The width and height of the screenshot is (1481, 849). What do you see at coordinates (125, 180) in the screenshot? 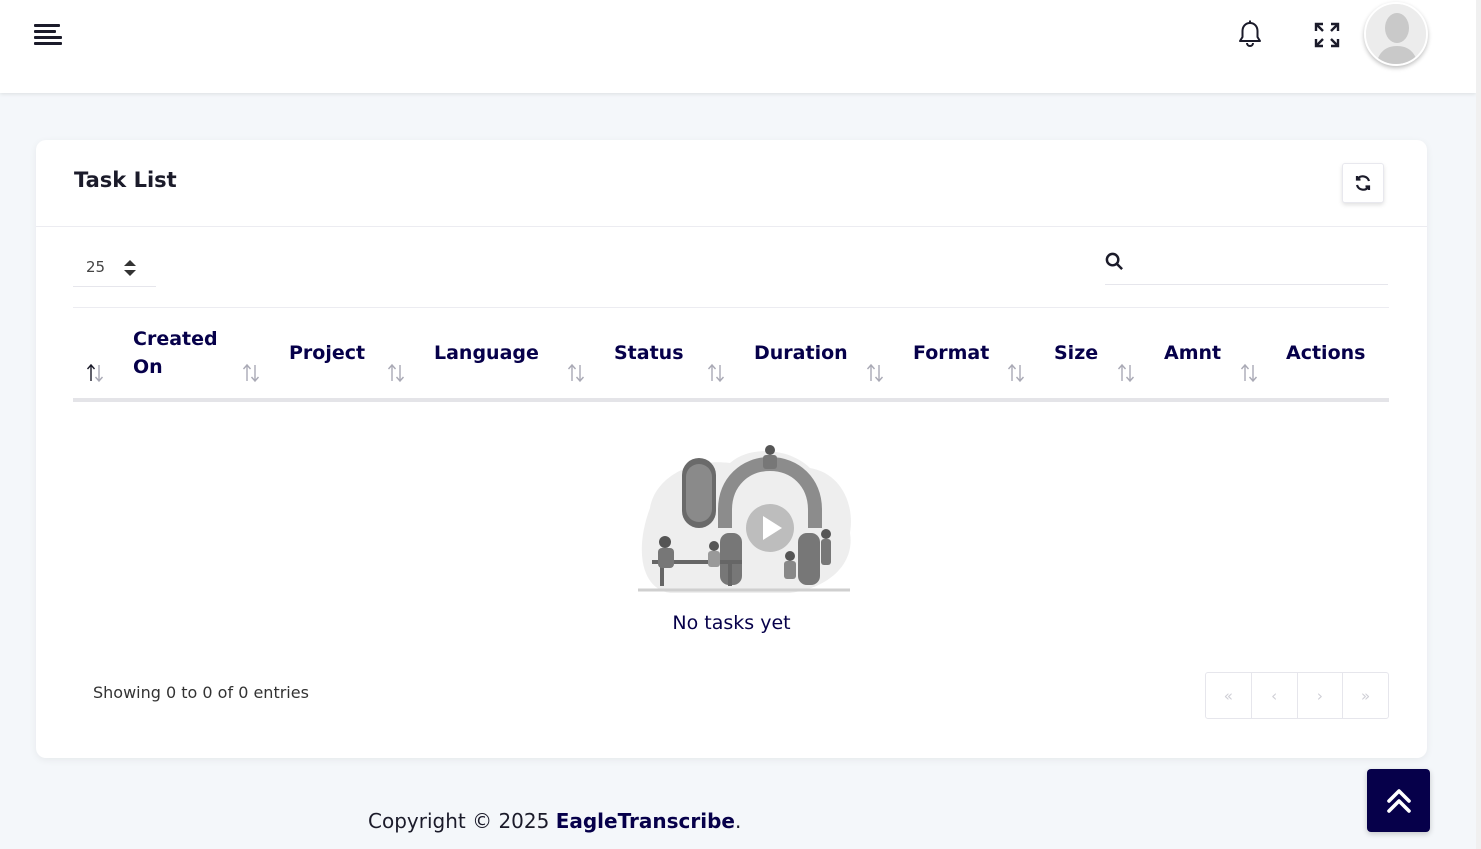
I see `page-title: Task List` at bounding box center [125, 180].